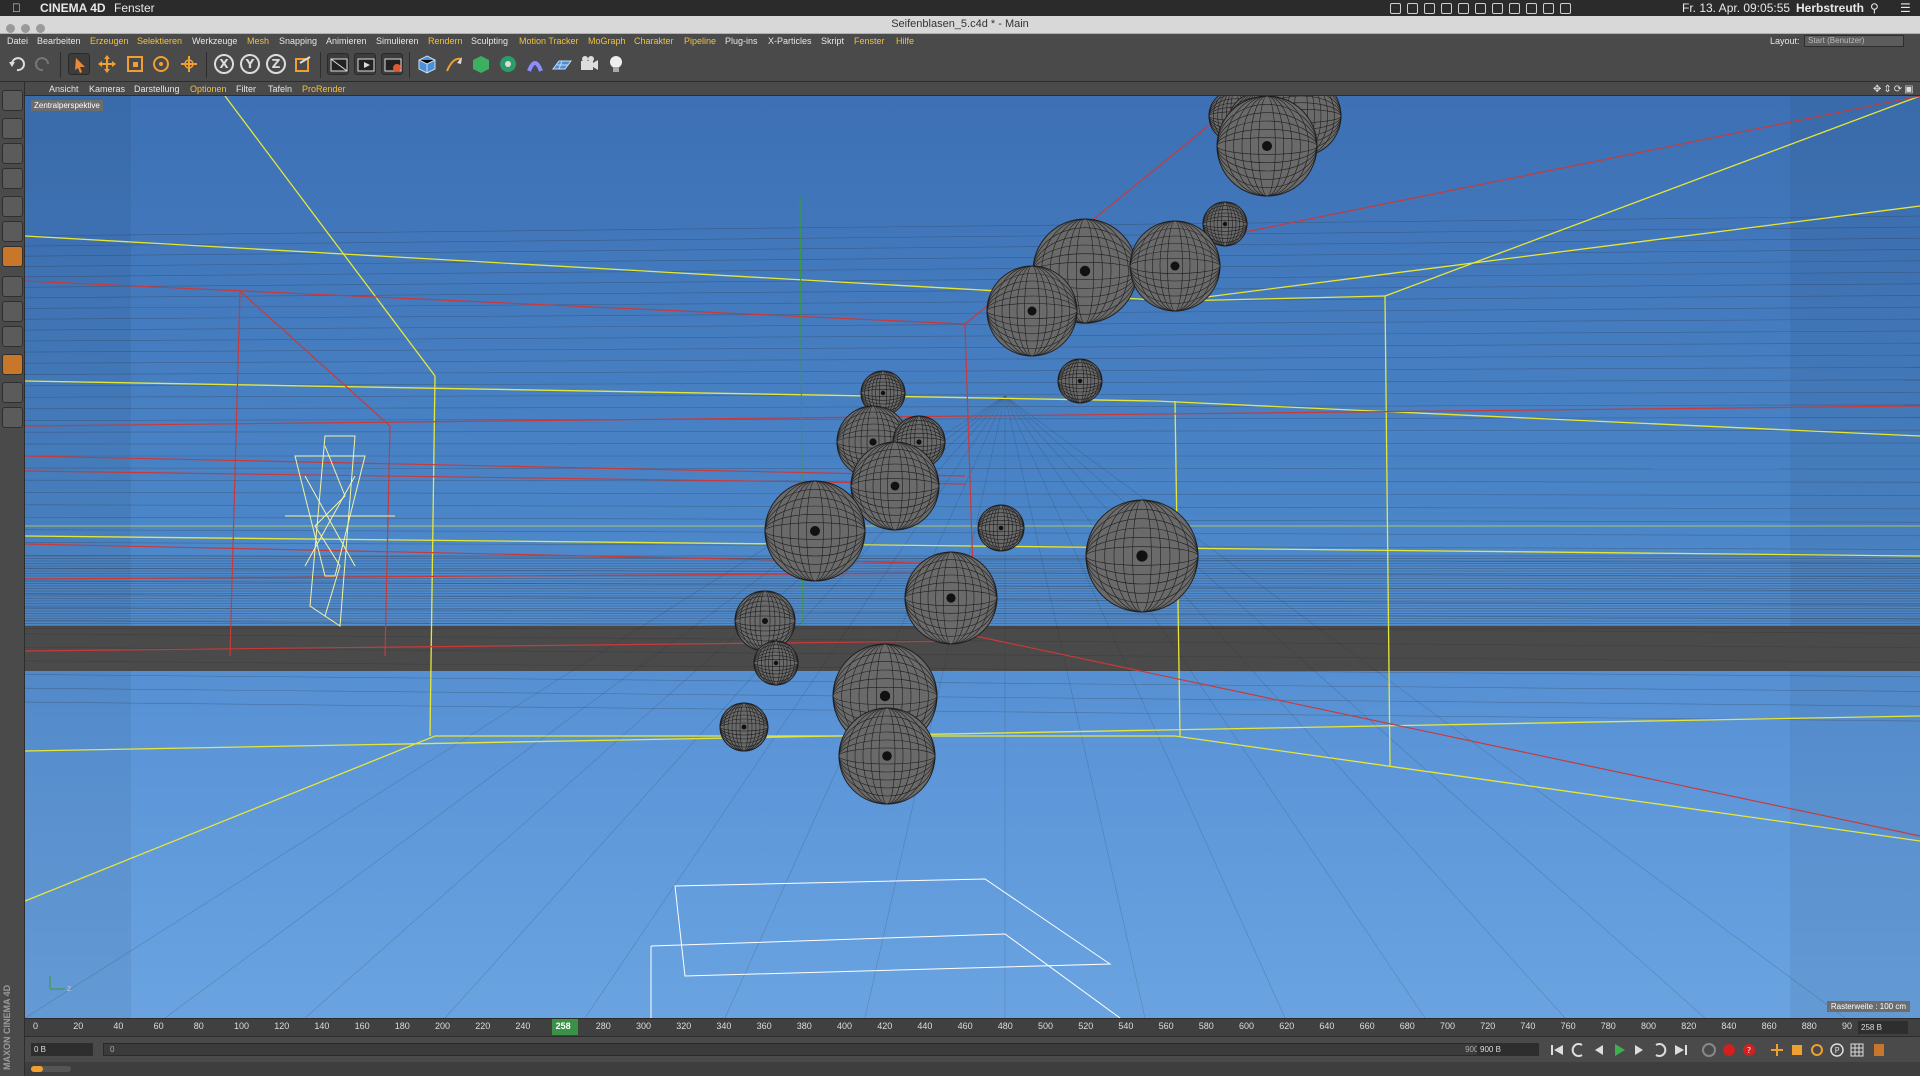  Describe the element at coordinates (1514, 8) in the screenshot. I see `timemachine-icon` at that location.